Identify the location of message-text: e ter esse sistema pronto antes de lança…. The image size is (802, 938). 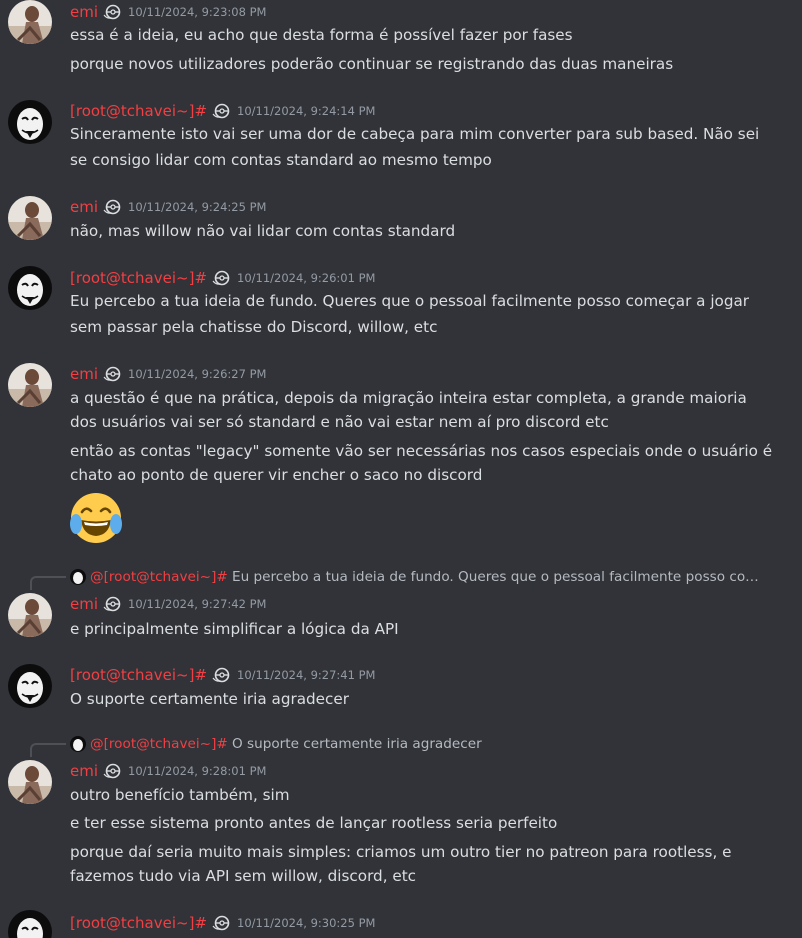
(314, 823).